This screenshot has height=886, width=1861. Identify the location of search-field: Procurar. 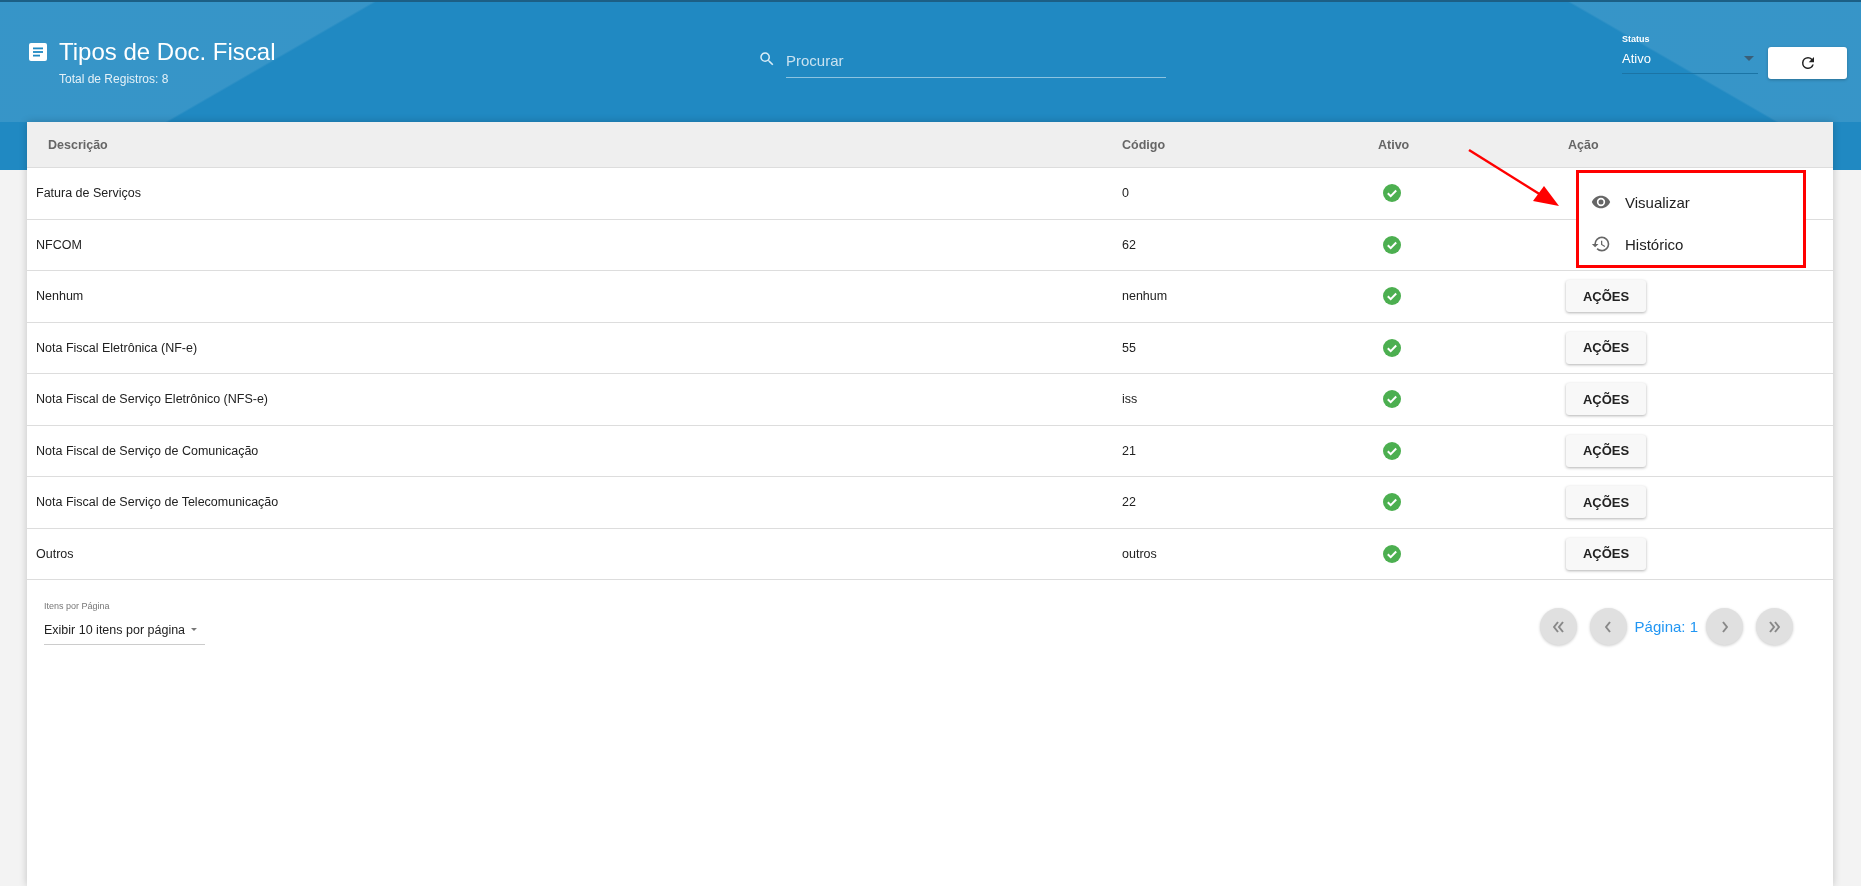
(976, 64).